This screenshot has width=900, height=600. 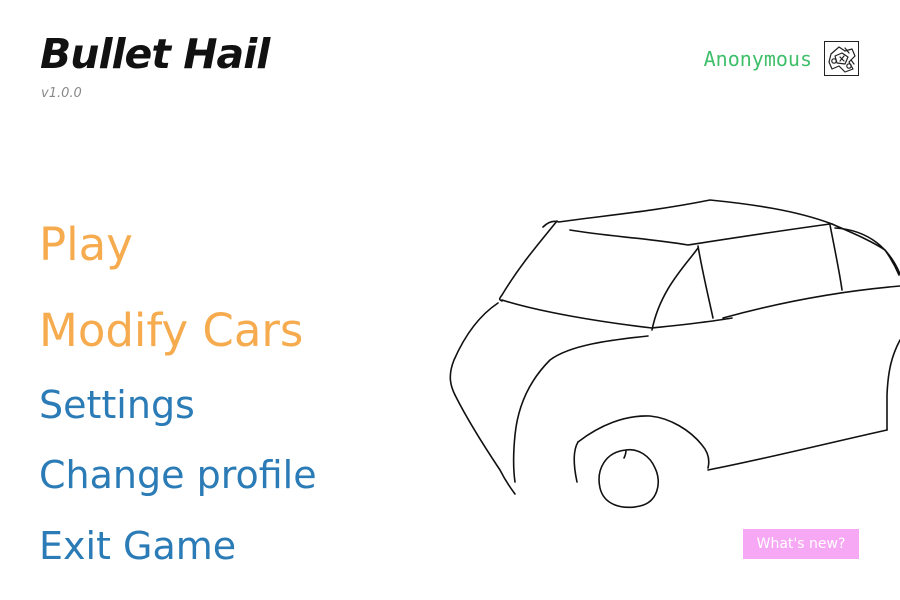 What do you see at coordinates (137, 546) in the screenshot?
I see `menu-item-exit-game: Exit Game` at bounding box center [137, 546].